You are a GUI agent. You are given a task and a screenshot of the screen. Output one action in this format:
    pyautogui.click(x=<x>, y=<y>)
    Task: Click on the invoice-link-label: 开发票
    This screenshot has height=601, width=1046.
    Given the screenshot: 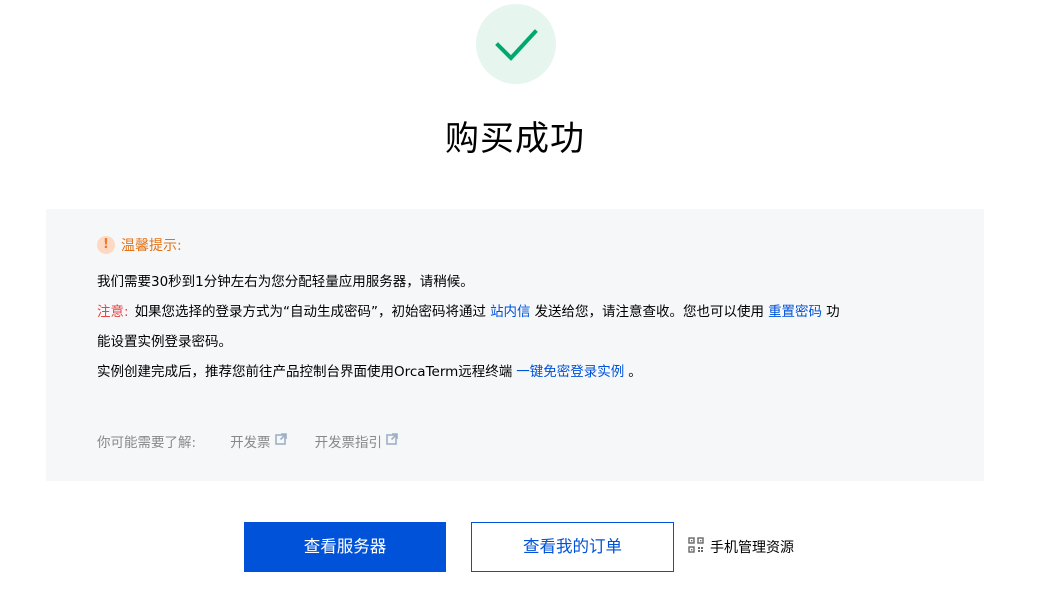 What is the action you would take?
    pyautogui.click(x=250, y=443)
    